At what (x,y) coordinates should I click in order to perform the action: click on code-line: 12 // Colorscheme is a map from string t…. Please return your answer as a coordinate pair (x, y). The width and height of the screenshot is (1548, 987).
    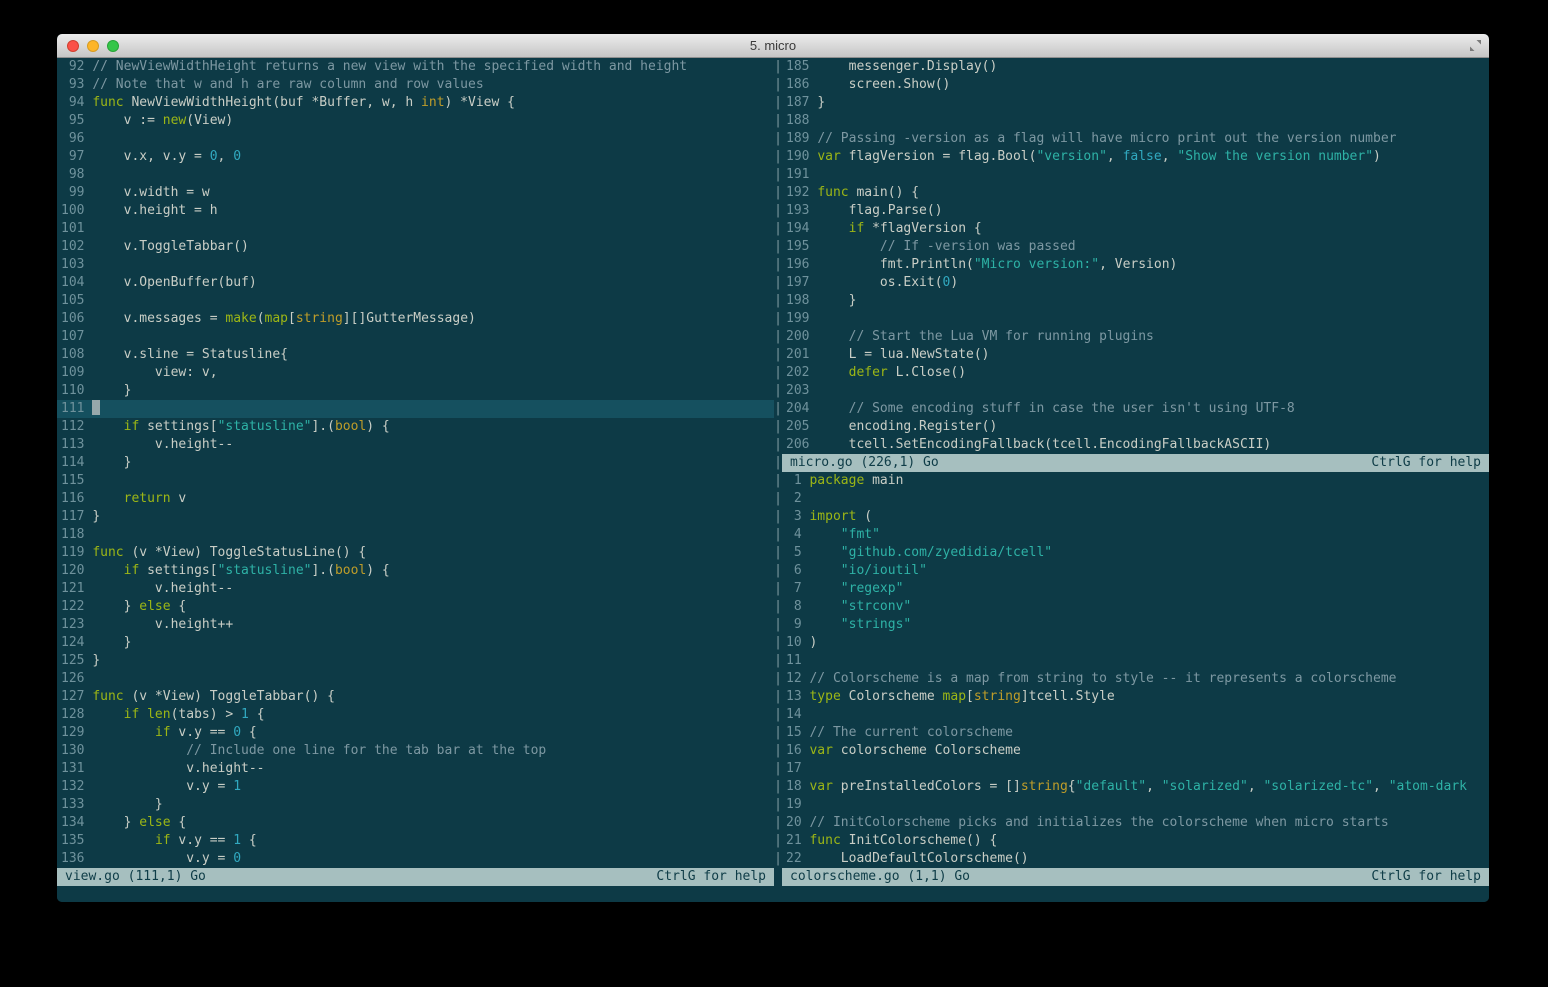
    Looking at the image, I should click on (1137, 679).